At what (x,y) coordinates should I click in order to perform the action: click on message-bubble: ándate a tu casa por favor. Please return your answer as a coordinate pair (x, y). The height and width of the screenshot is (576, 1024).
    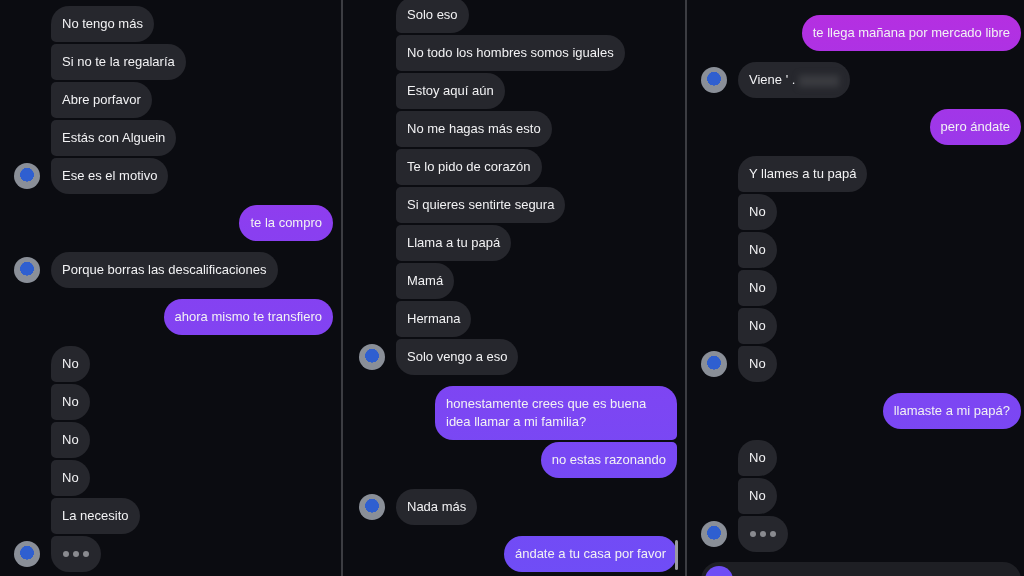
    Looking at the image, I should click on (590, 554).